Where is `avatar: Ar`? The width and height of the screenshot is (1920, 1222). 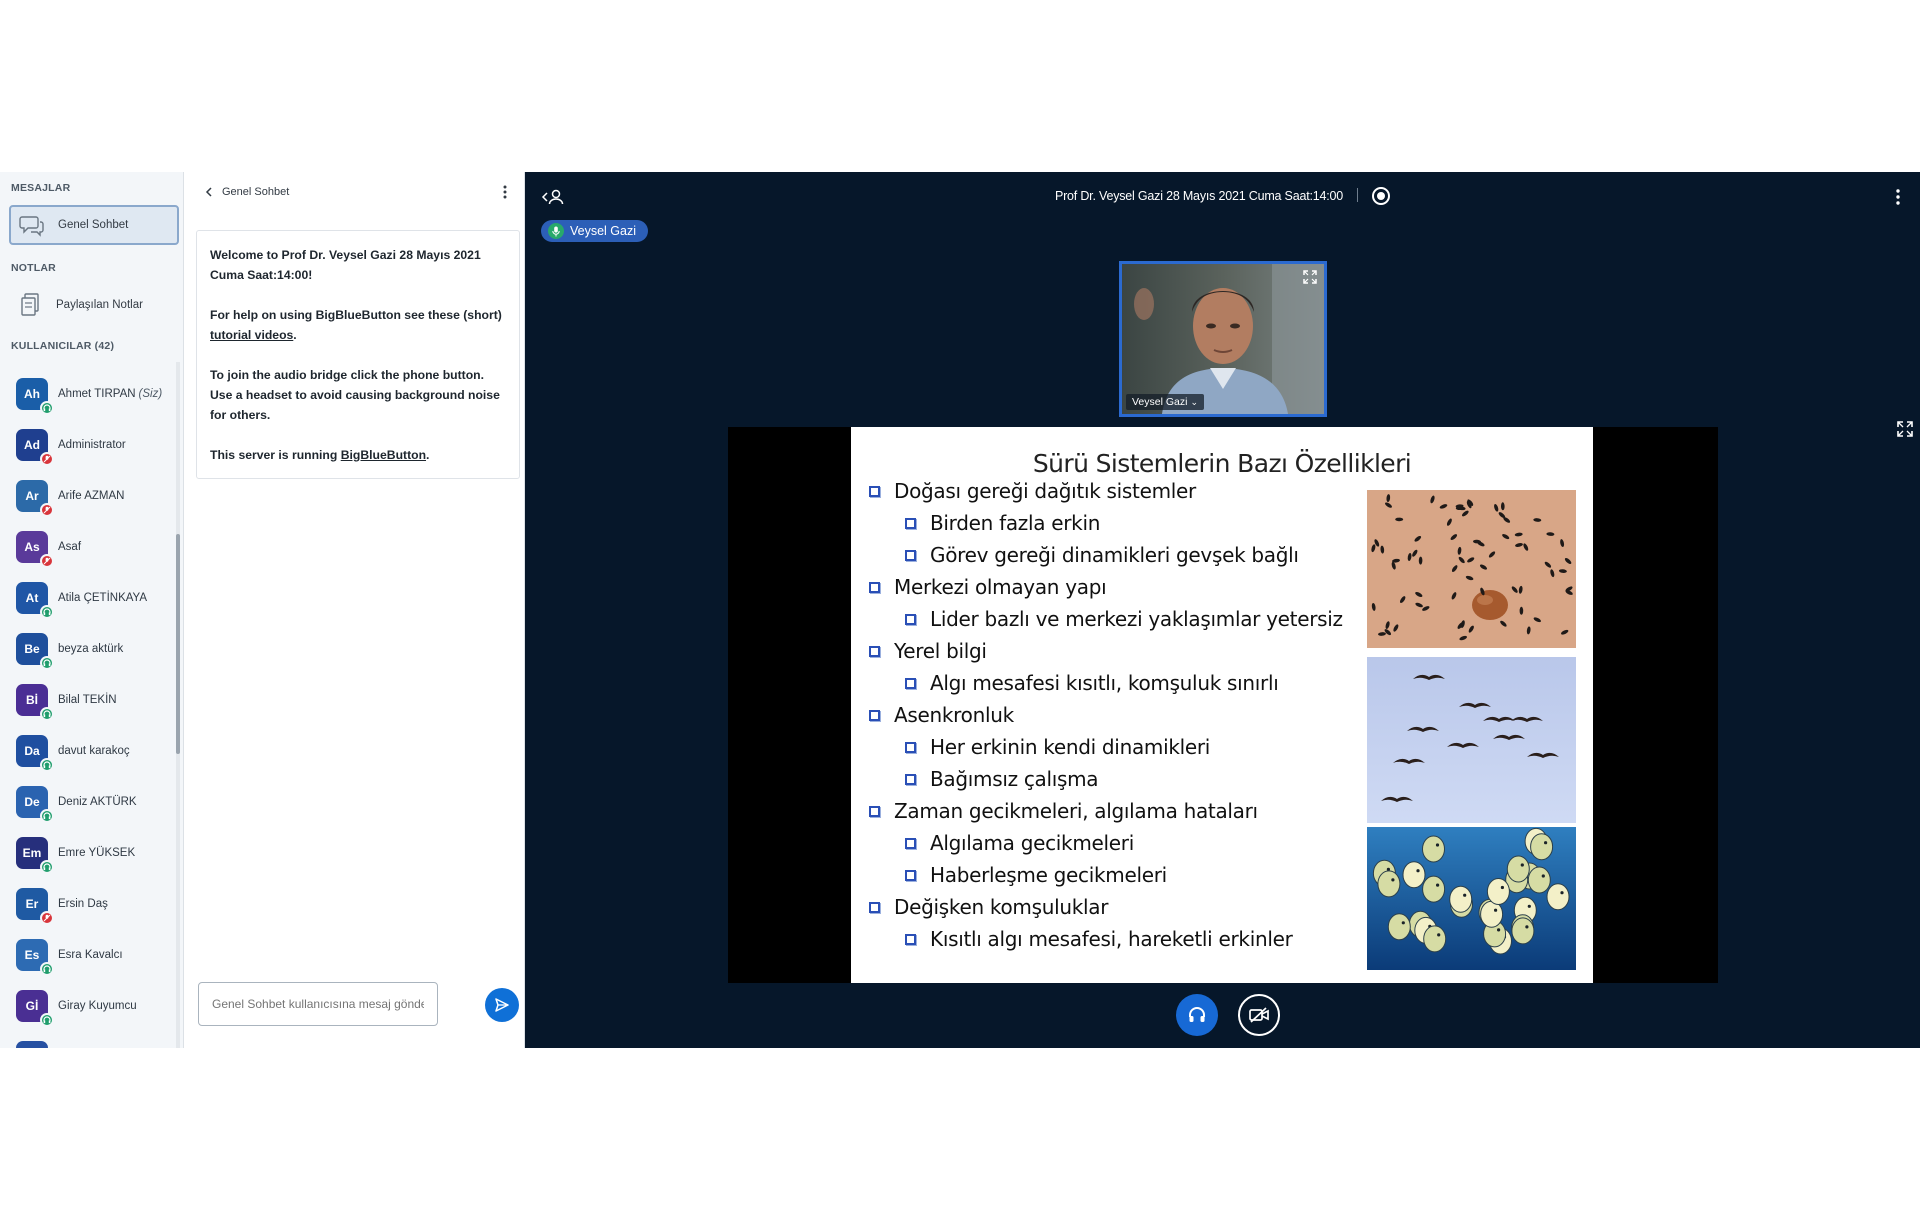
avatar: Ar is located at coordinates (35, 498).